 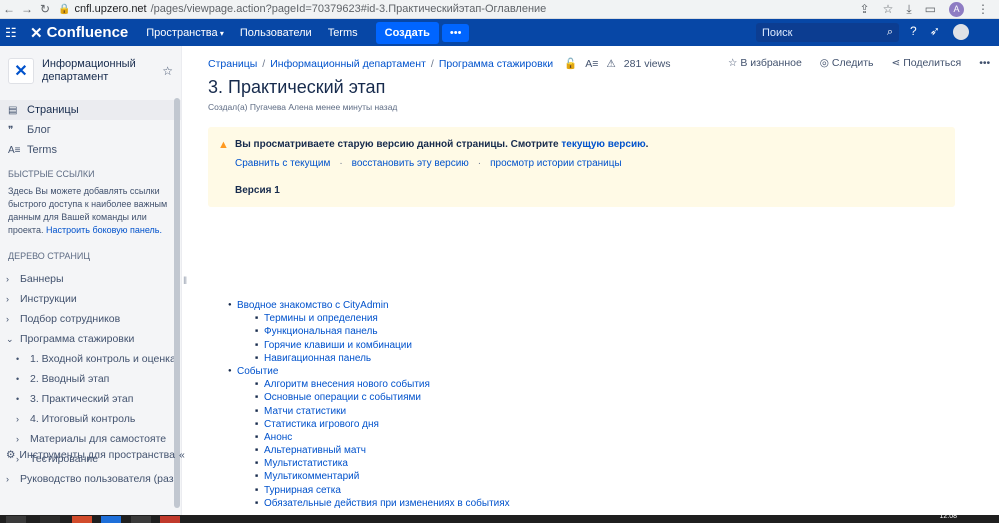 I want to click on browser-profile-avatar: A, so click(x=956, y=9).